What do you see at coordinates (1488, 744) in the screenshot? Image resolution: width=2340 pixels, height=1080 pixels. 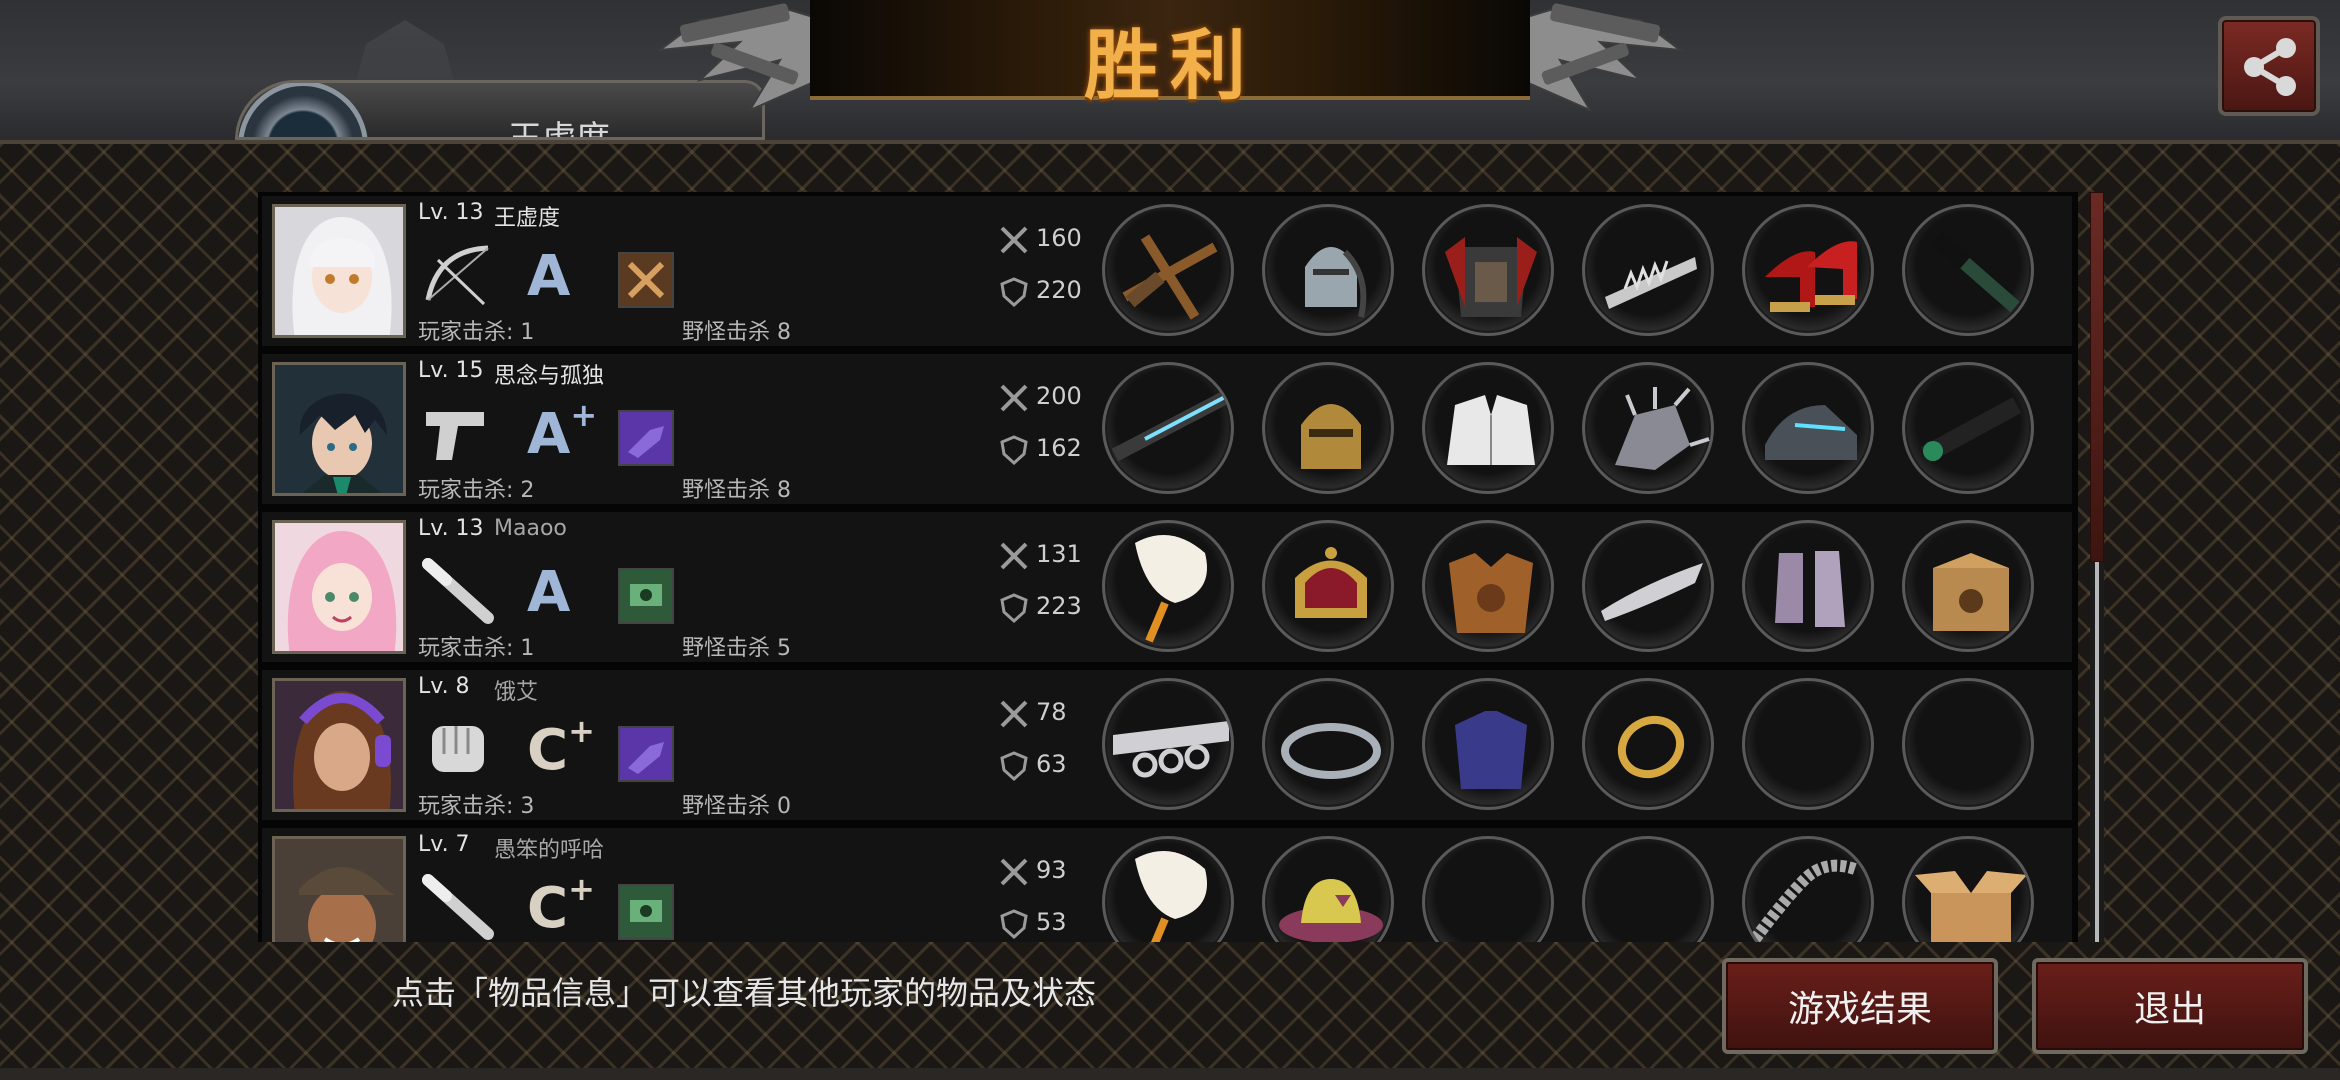 I see `blue-jacket-icon` at bounding box center [1488, 744].